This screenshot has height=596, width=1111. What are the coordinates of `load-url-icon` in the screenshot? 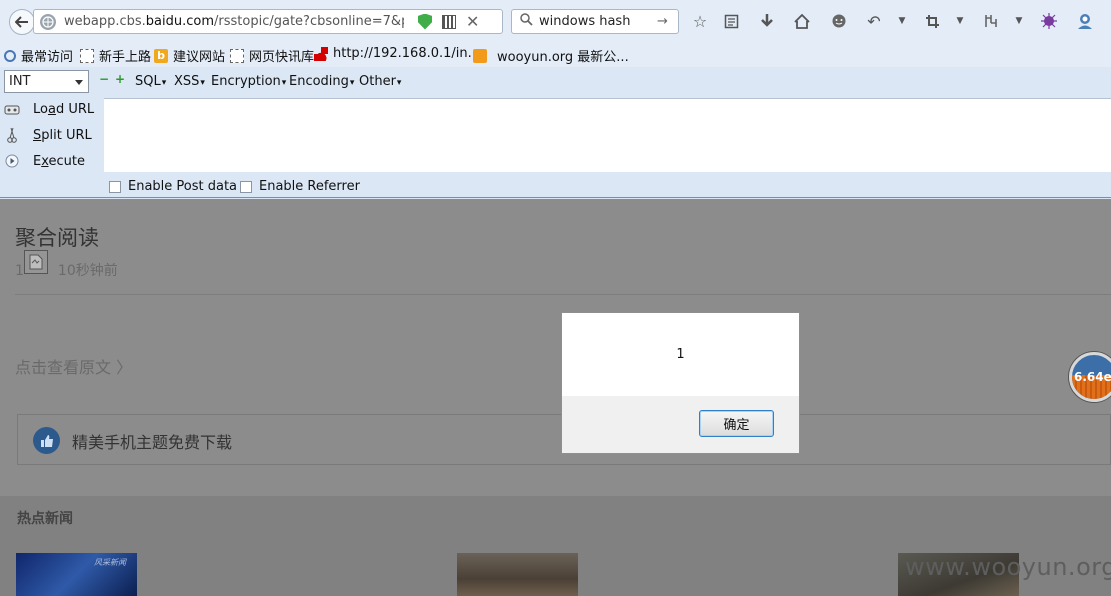 It's located at (12, 109).